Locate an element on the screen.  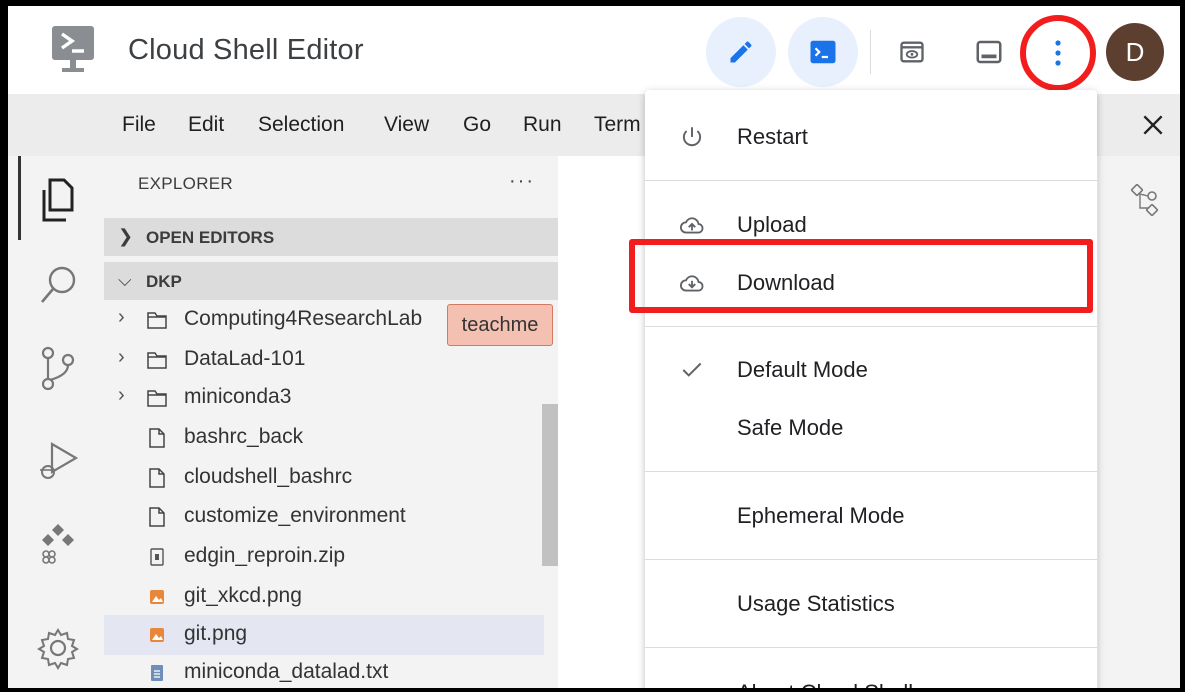
menu-item-usage-statistics: Usage Statistics is located at coordinates (871, 603).